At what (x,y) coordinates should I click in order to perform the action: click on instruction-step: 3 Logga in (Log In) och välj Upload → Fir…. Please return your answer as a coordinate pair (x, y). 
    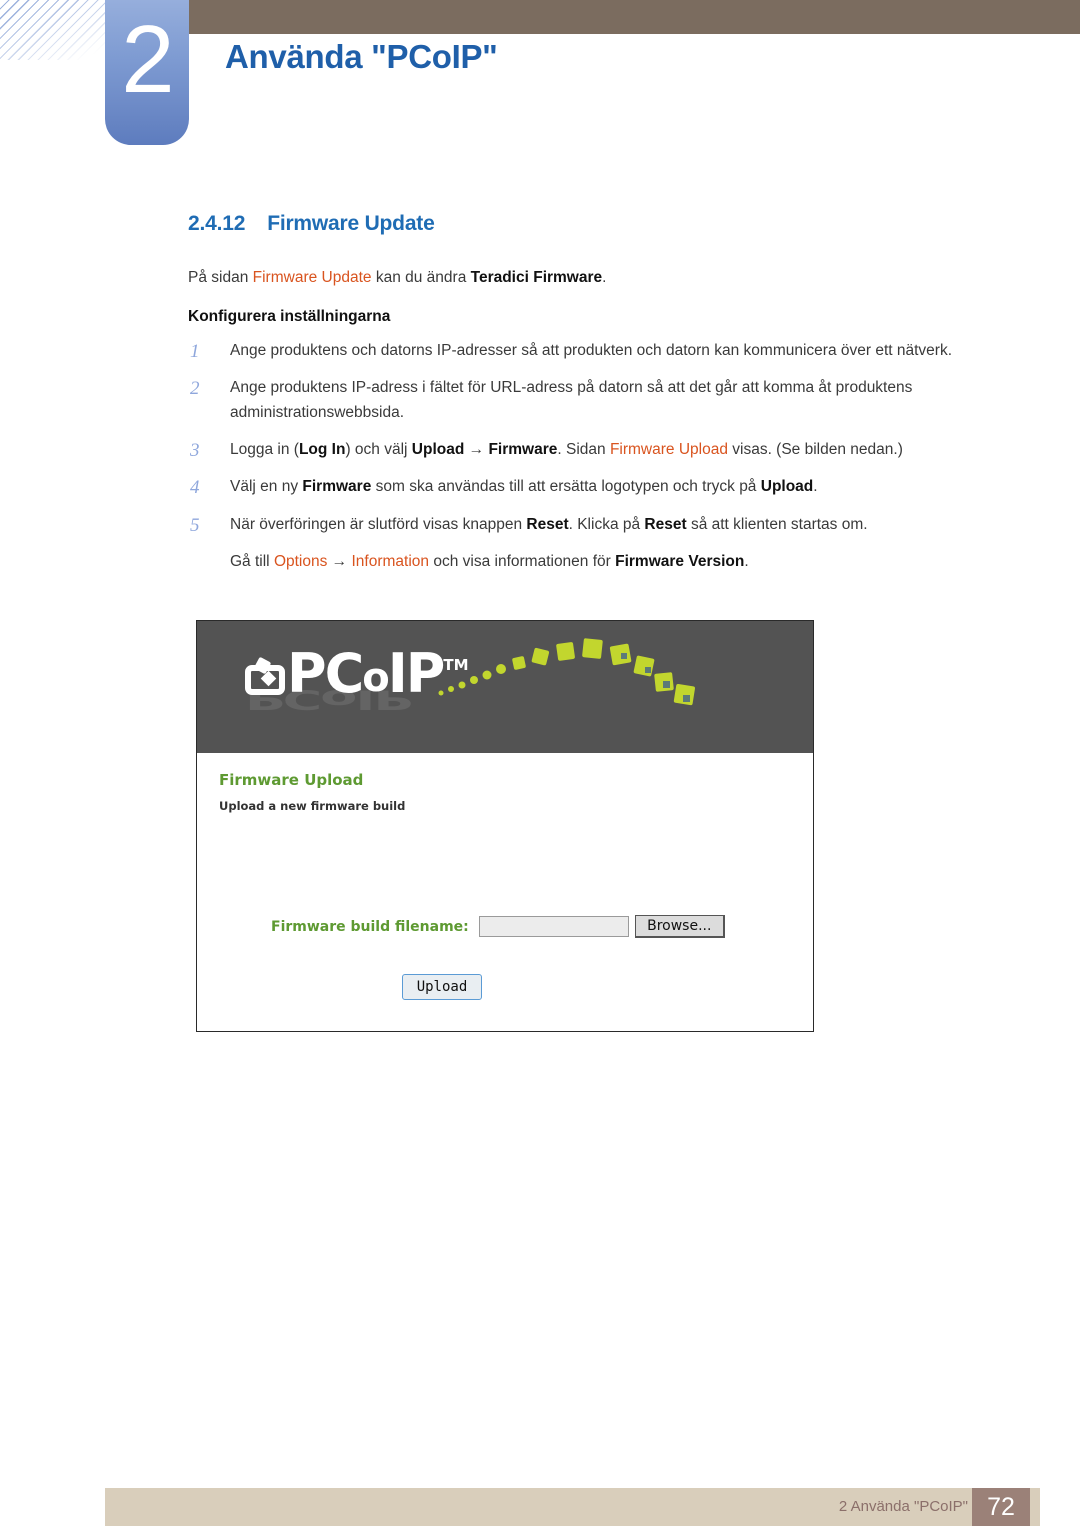
    Looking at the image, I should click on (598, 449).